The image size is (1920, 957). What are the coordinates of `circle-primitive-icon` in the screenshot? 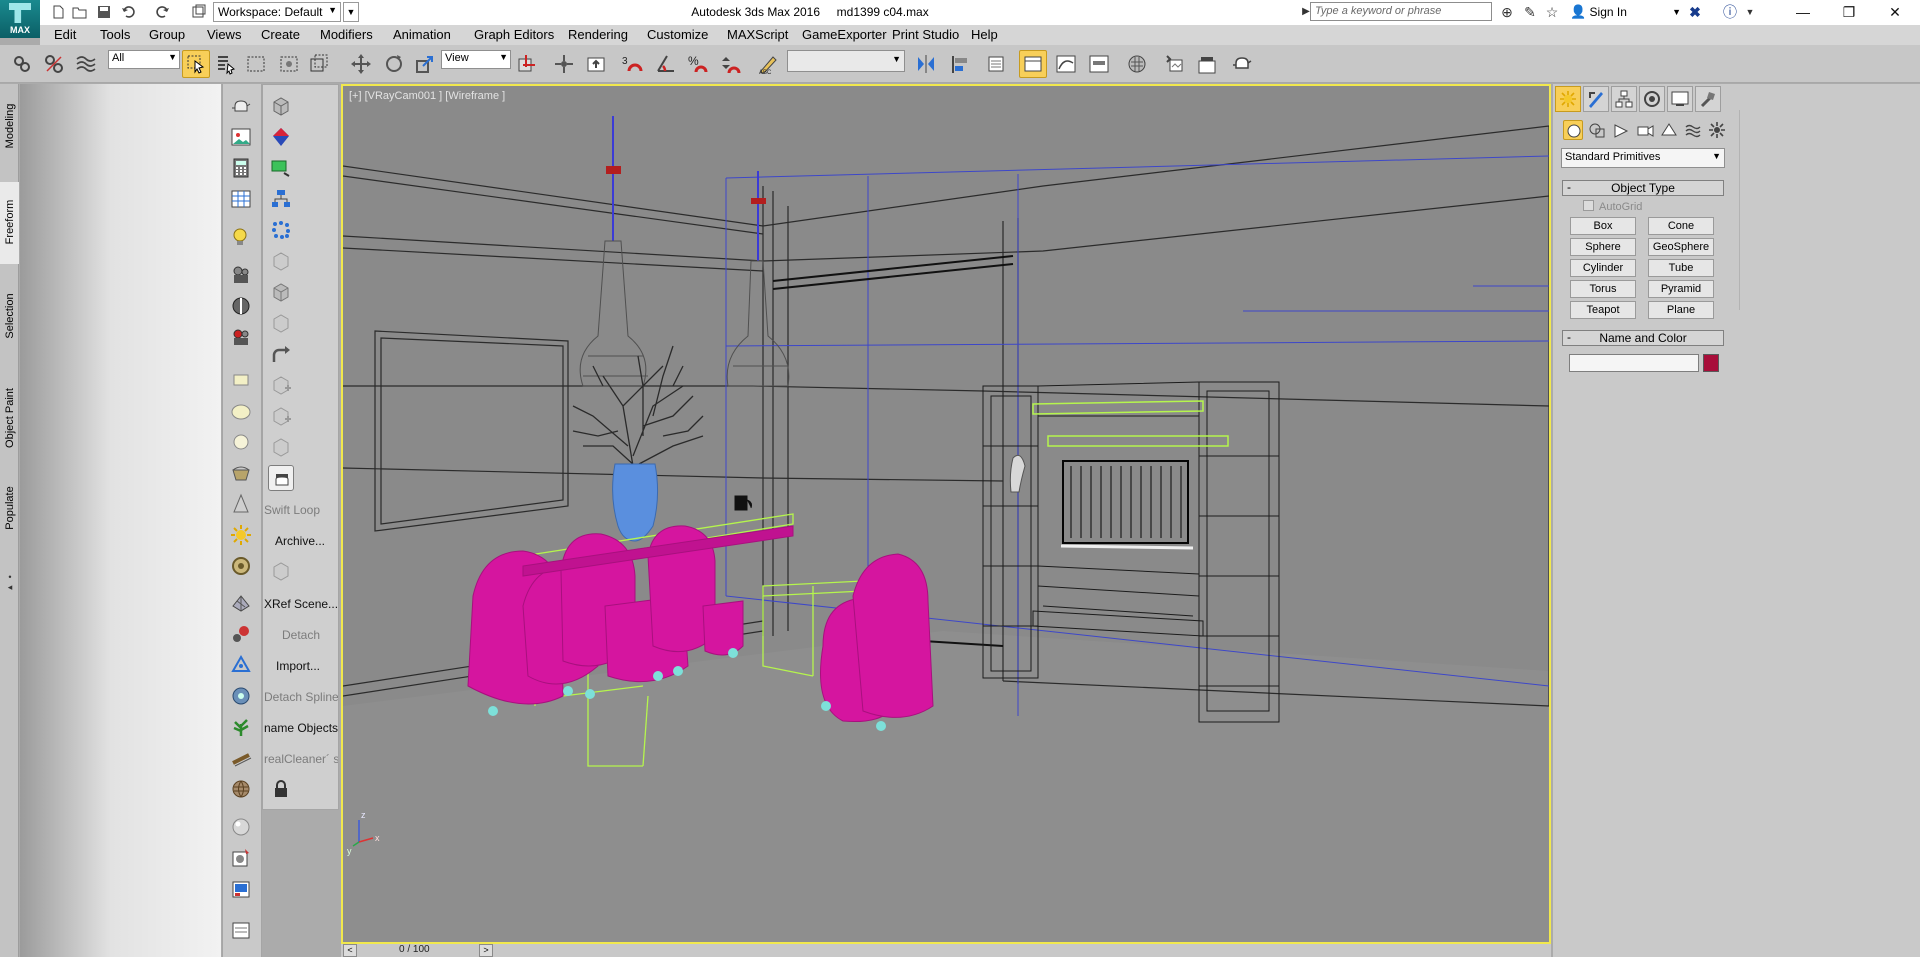 It's located at (241, 442).